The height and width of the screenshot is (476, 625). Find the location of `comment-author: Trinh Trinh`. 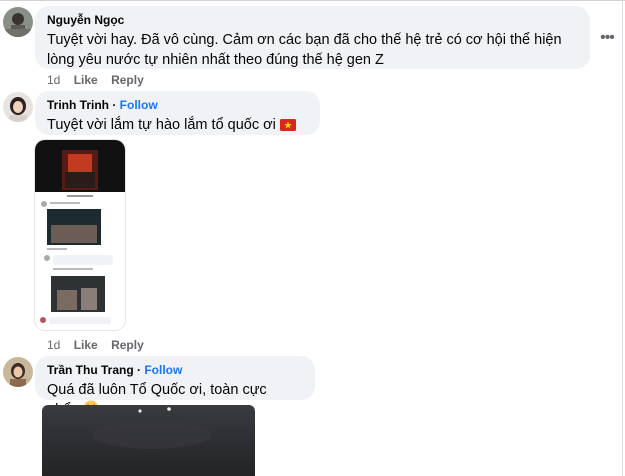

comment-author: Trinh Trinh is located at coordinates (78, 105).